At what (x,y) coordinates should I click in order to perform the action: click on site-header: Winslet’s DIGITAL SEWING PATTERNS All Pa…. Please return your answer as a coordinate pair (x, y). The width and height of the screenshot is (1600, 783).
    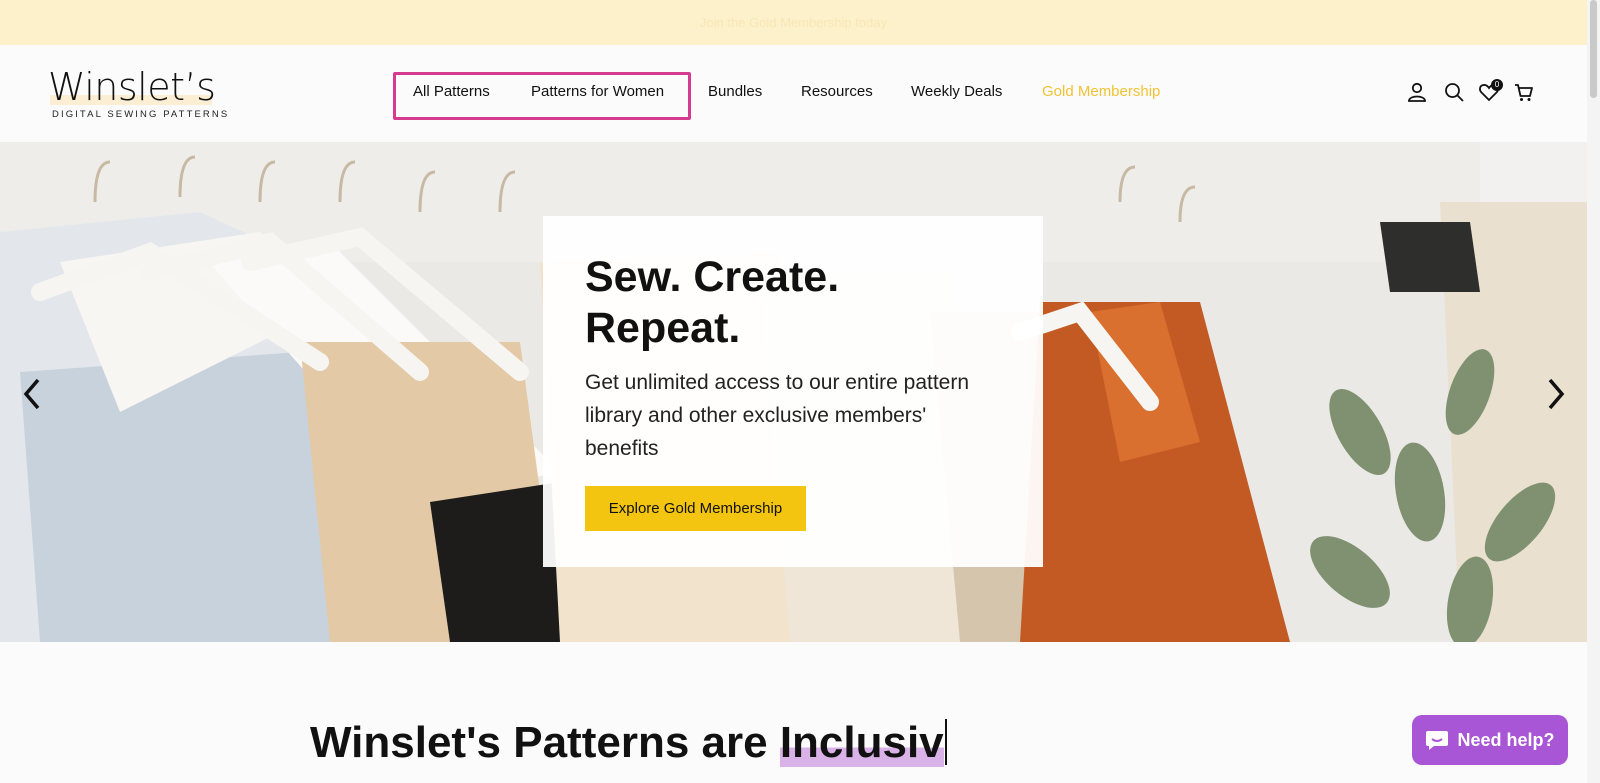
    Looking at the image, I should click on (793, 93).